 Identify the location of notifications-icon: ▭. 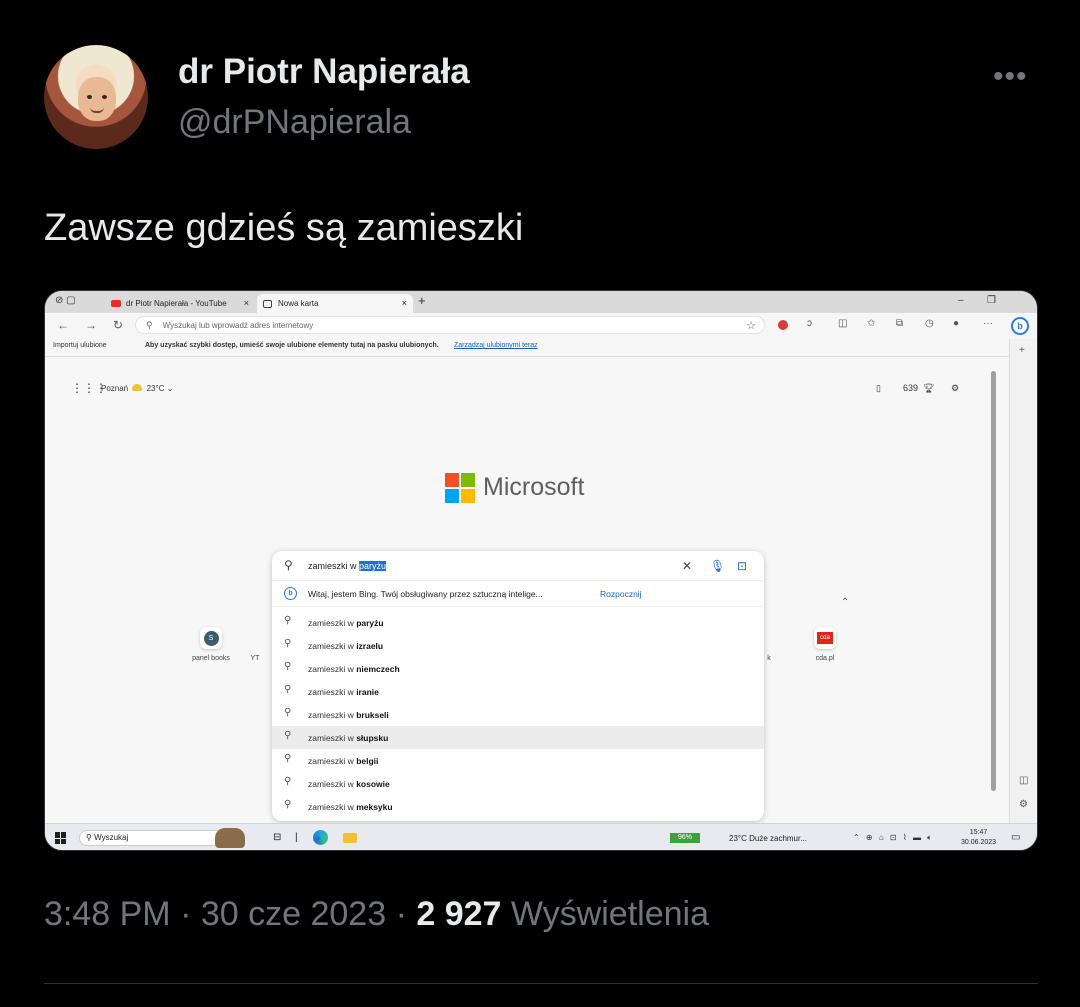
(1015, 837).